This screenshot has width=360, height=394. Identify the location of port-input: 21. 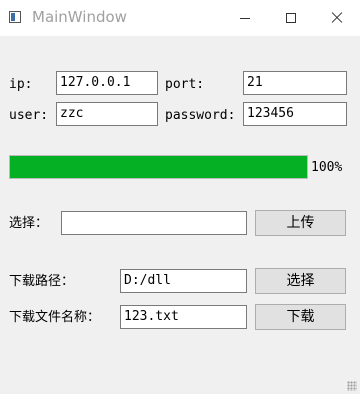
(295, 83).